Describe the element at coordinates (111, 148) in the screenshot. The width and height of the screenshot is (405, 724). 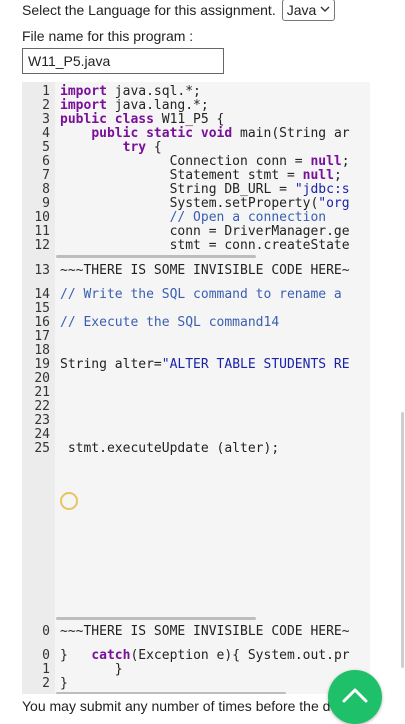
I see `code-text: try {` at that location.